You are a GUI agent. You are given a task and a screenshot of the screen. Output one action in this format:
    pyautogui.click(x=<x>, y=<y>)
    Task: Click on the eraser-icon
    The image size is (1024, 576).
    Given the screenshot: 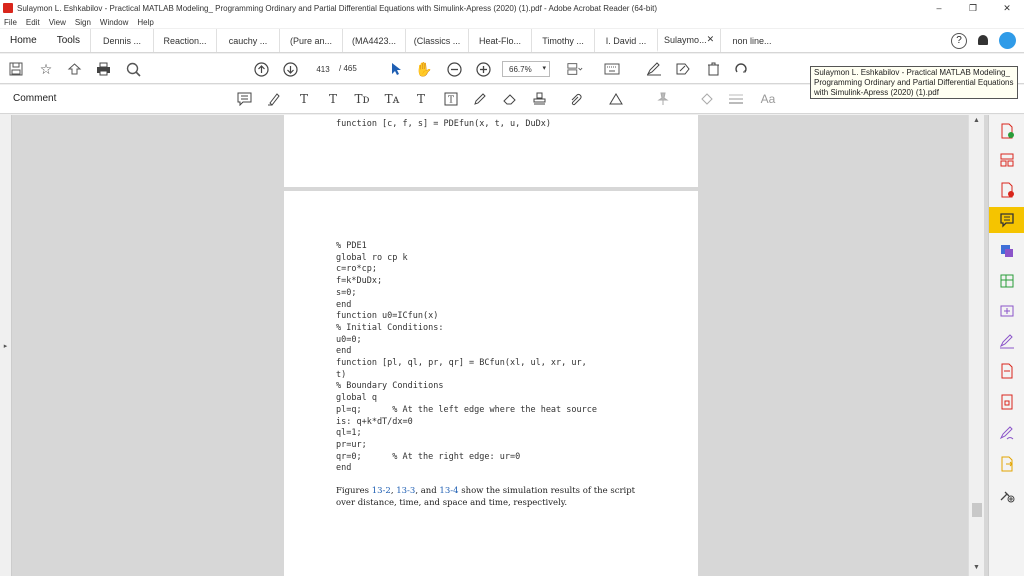 What is the action you would take?
    pyautogui.click(x=509, y=99)
    